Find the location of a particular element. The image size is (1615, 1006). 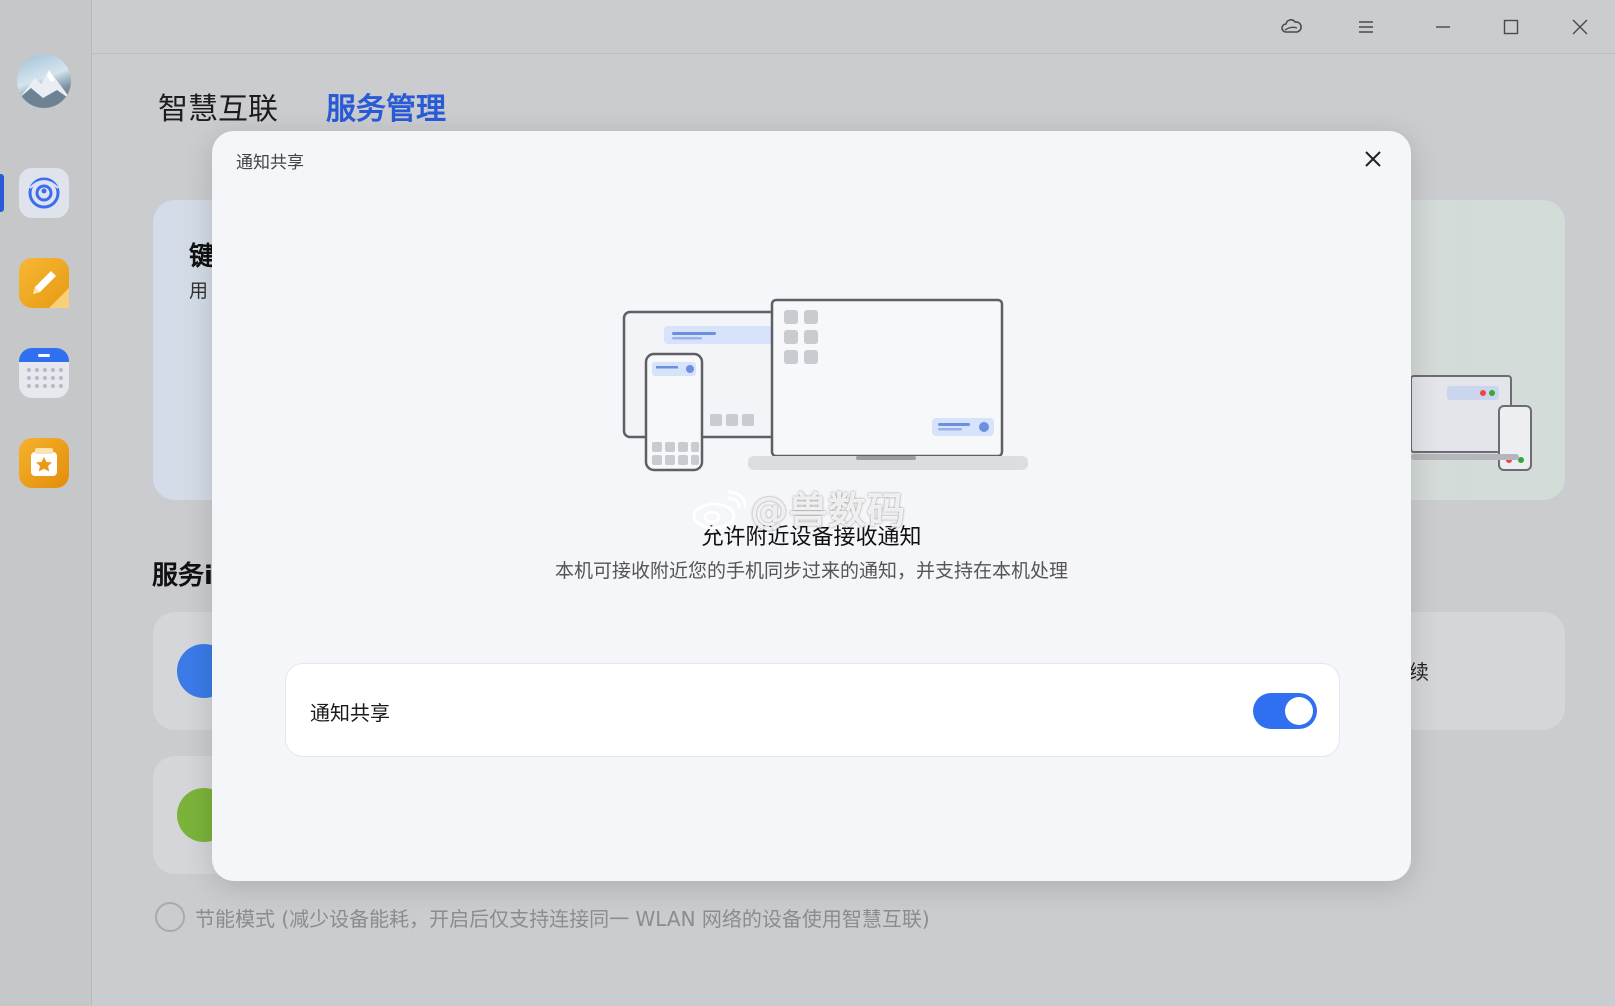

notification-sharing-setting: 通知共享 is located at coordinates (812, 710).